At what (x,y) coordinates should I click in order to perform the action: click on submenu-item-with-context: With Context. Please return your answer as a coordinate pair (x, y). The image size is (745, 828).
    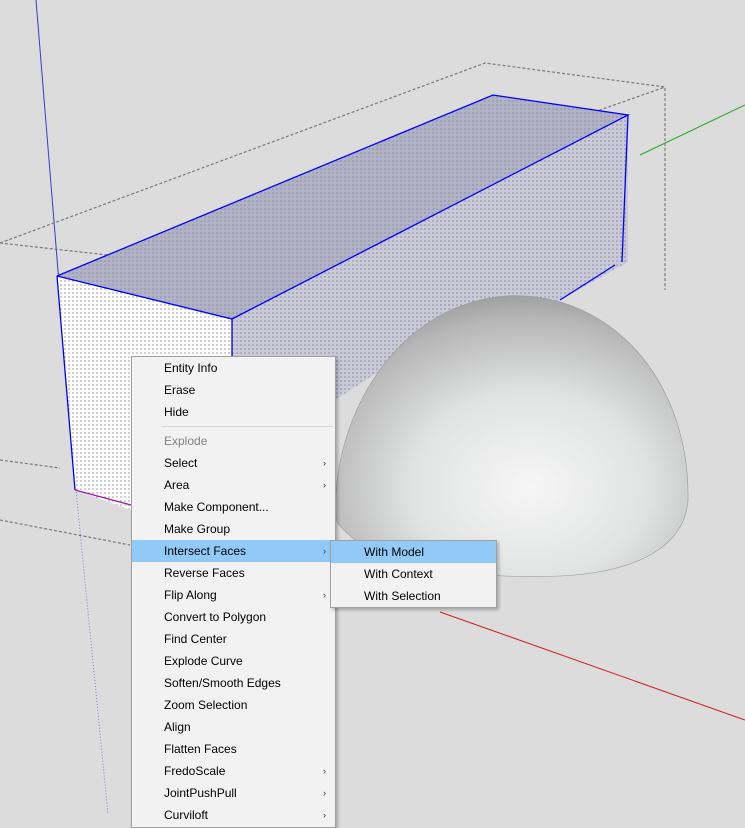
    Looking at the image, I should click on (413, 574).